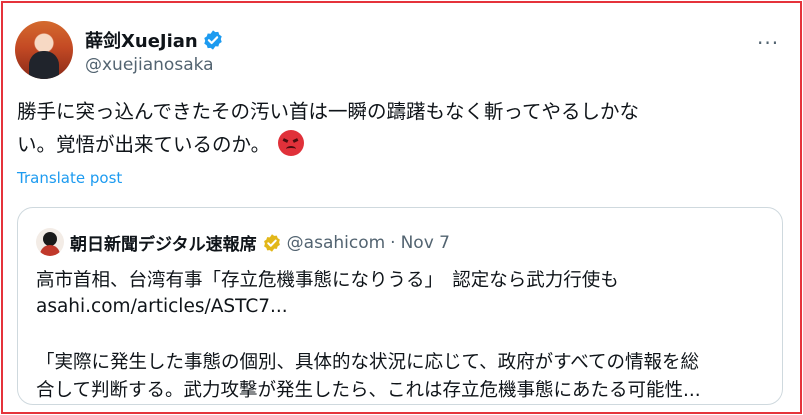 This screenshot has width=803, height=415. Describe the element at coordinates (327, 280) in the screenshot. I see `quoted-headline: 高市首相、台湾有事「存立危機事態になりうる」 認定なら武力行使も` at that location.